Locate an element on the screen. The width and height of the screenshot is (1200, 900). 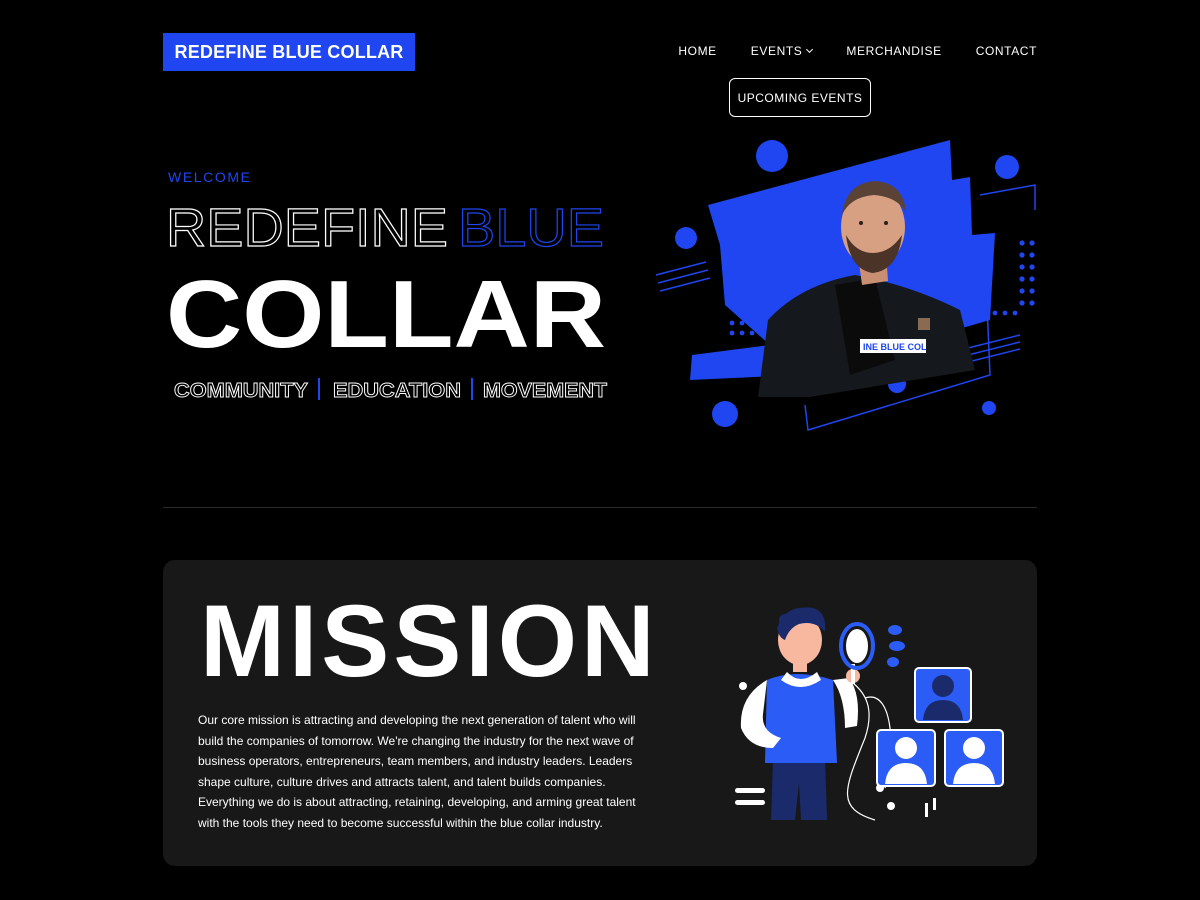
hero-collar: COLLAR is located at coordinates (386, 311).